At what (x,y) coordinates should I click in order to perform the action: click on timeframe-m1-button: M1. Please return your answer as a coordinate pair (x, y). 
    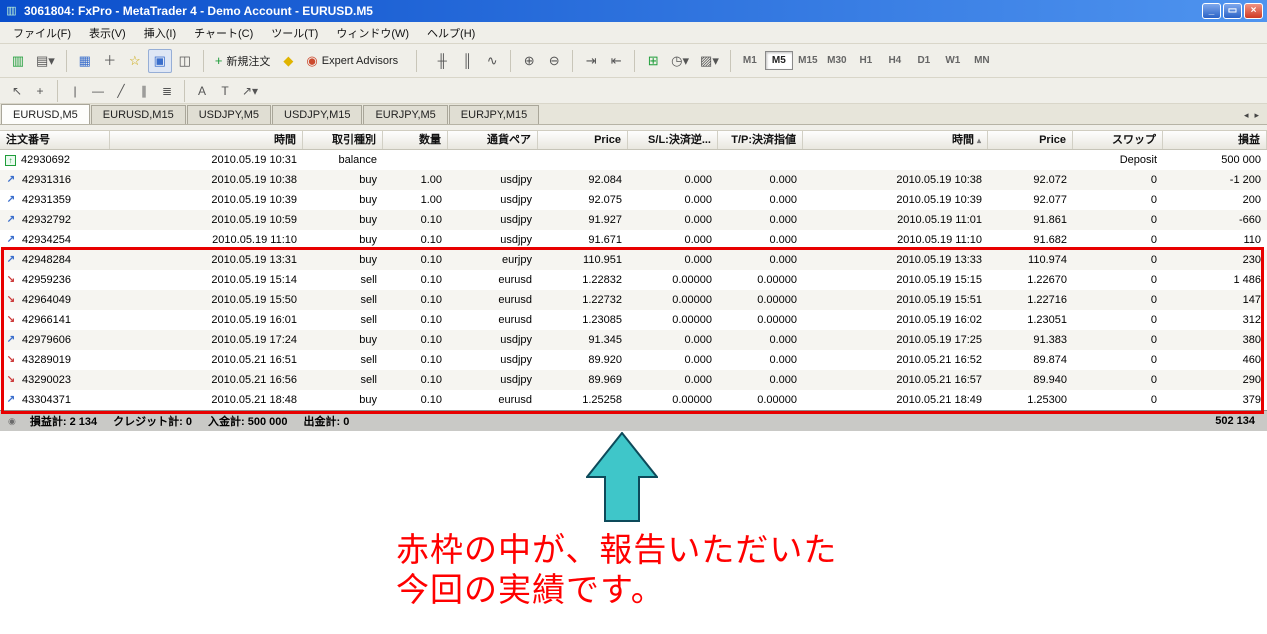
    Looking at the image, I should click on (750, 60).